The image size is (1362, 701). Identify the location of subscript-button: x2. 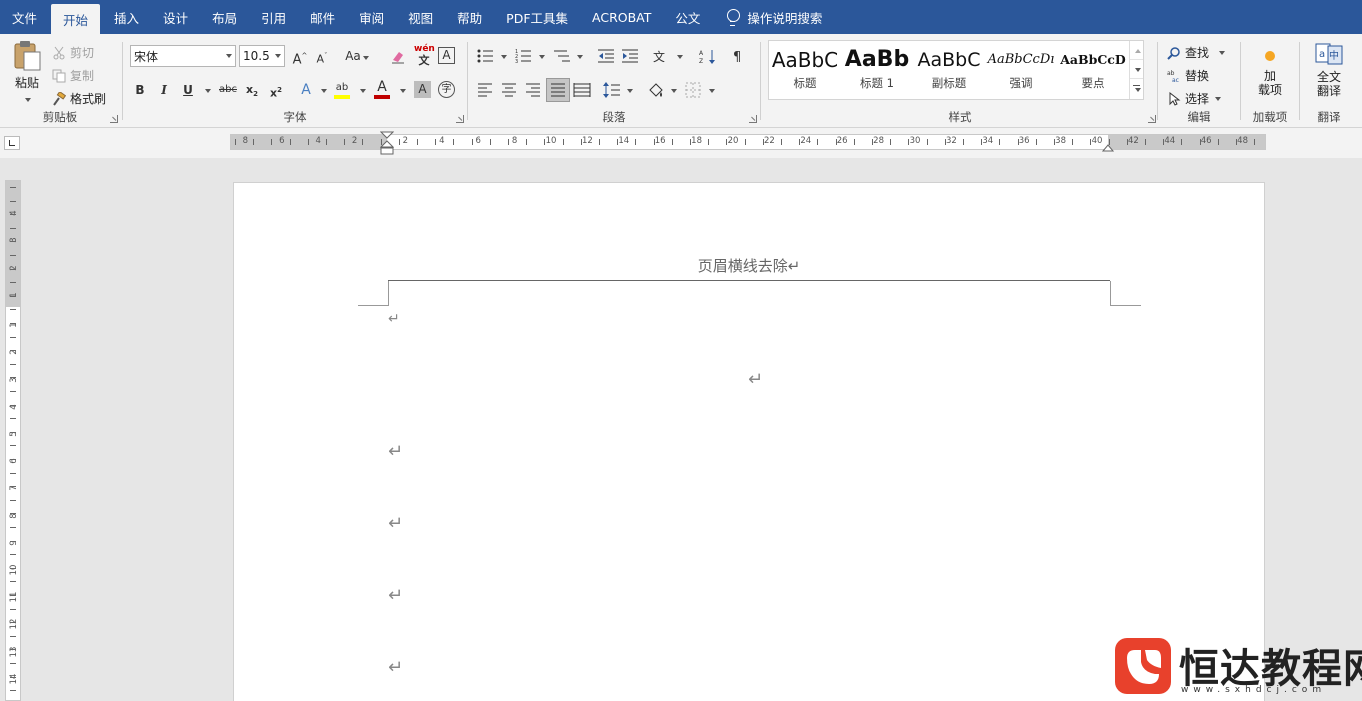
(252, 90).